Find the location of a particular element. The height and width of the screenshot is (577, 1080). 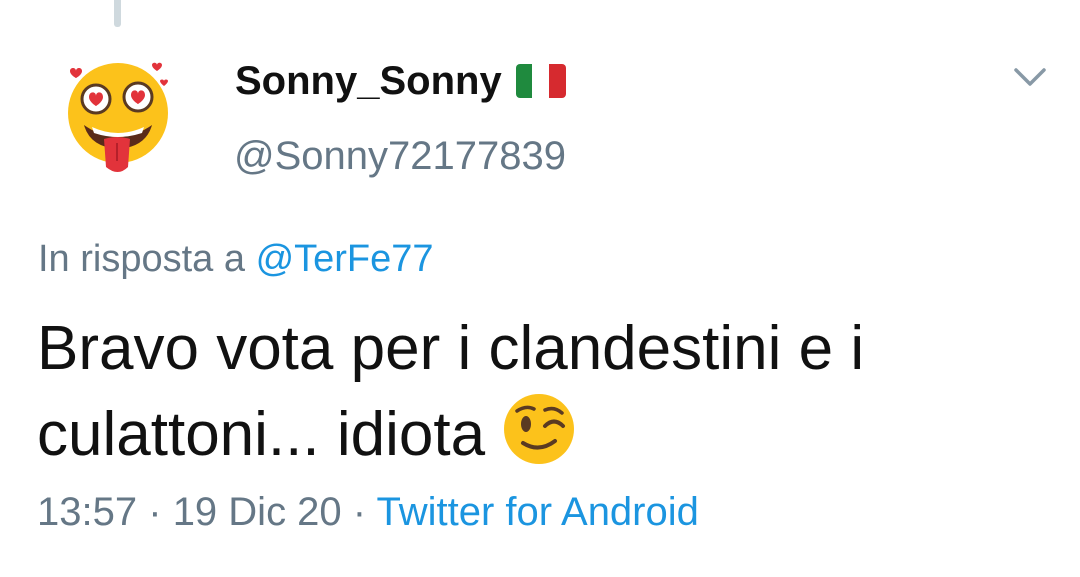

tweet-text-line-2: culattoni... idiota is located at coordinates (542, 434).